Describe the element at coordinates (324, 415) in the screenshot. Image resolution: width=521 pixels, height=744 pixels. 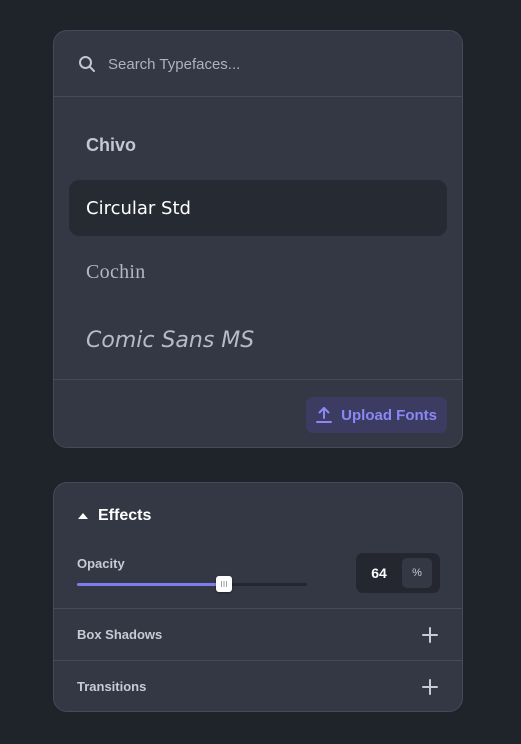
I see `upload-icon` at that location.